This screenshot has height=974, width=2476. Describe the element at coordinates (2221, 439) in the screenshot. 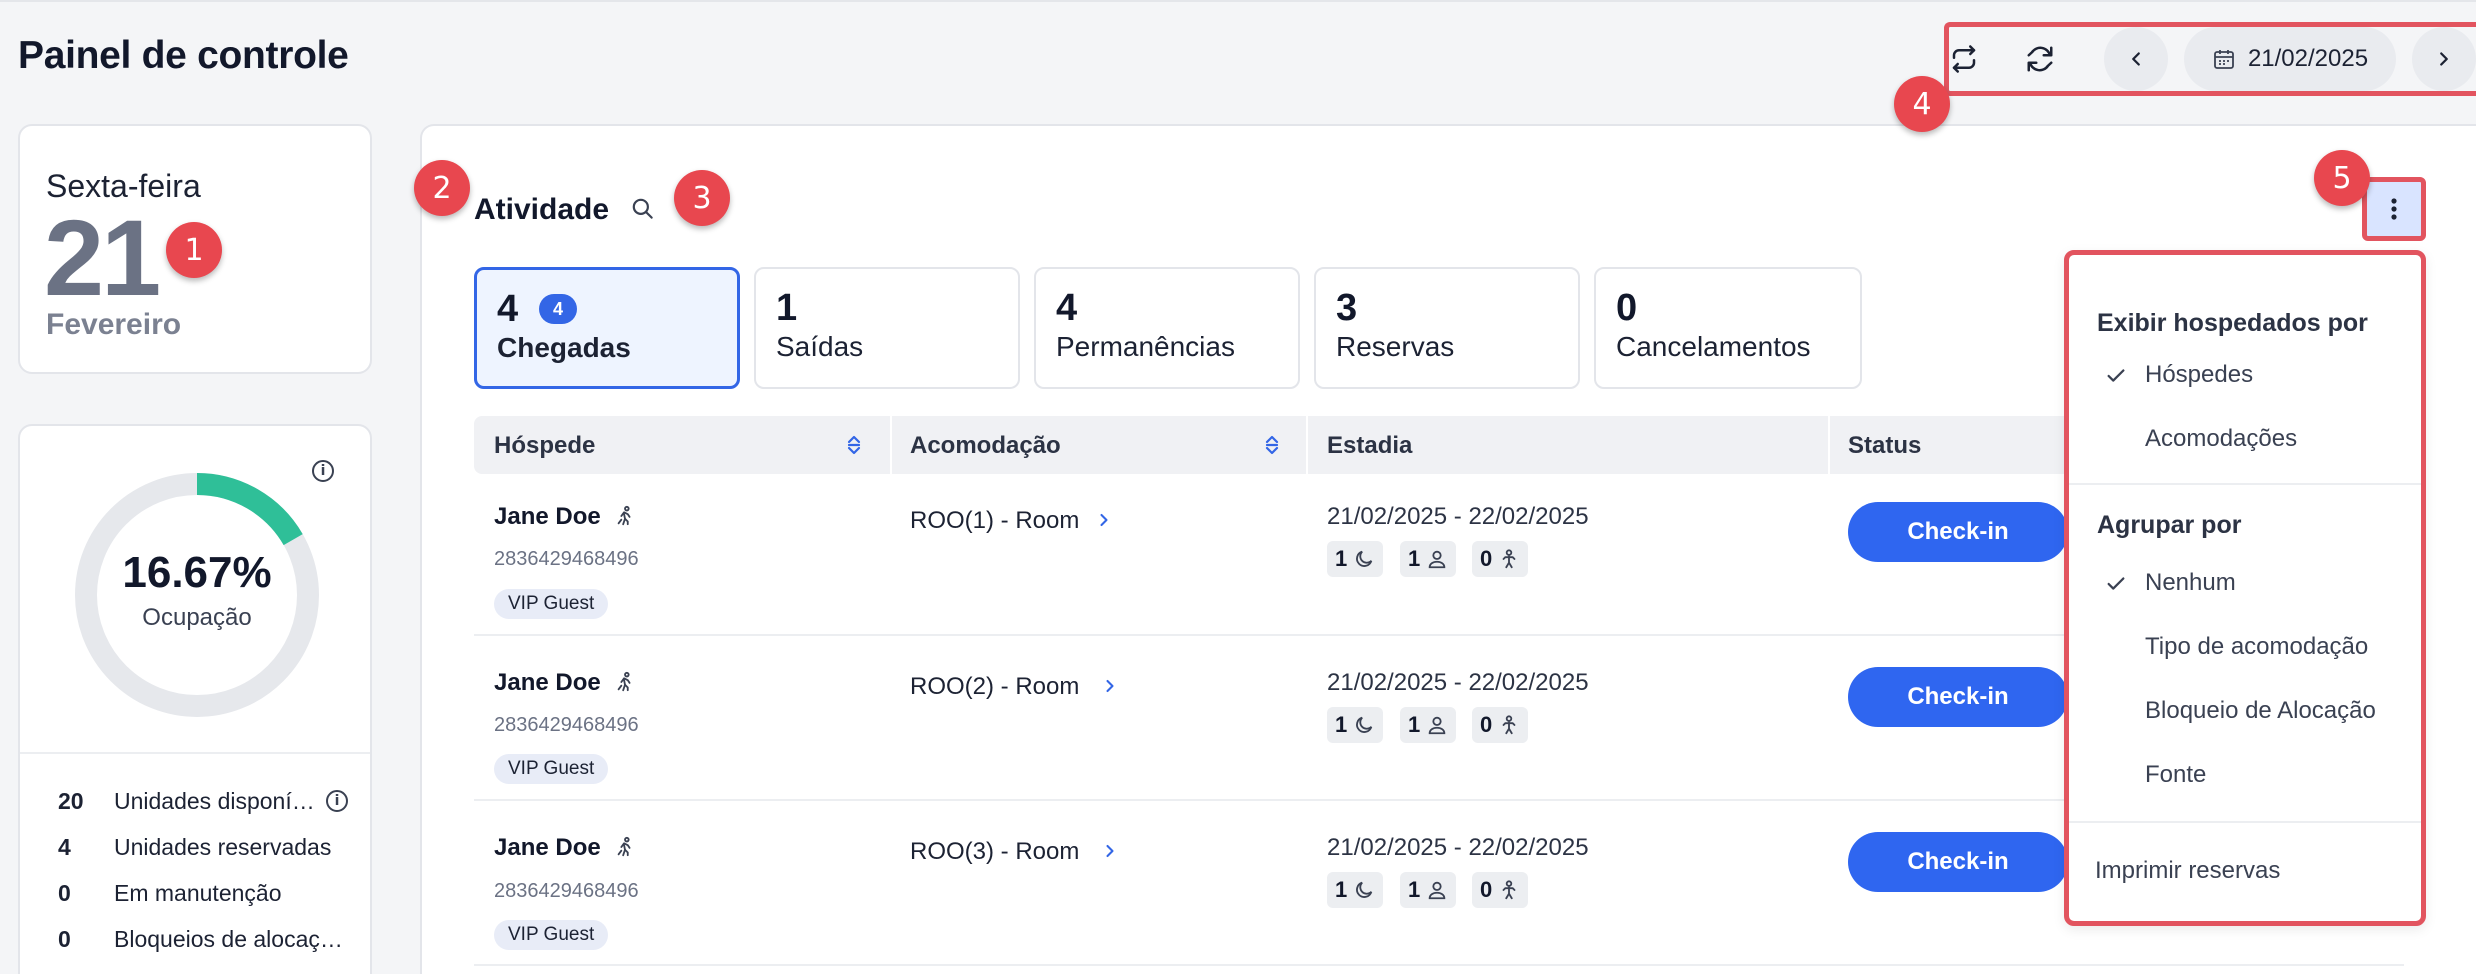

I see `menu-item-accommodations: Acomodações` at that location.